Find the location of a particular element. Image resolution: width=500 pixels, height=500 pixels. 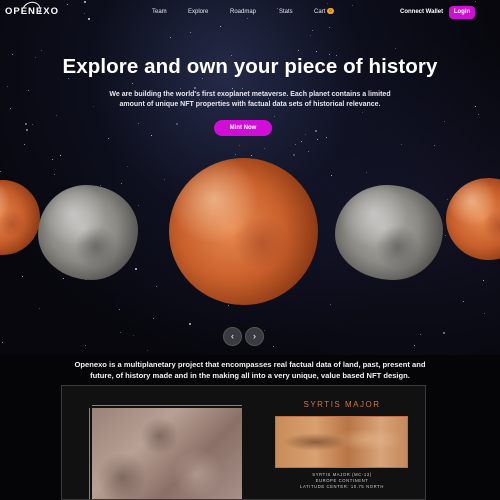

chevron-right-icon: › is located at coordinates (254, 336).